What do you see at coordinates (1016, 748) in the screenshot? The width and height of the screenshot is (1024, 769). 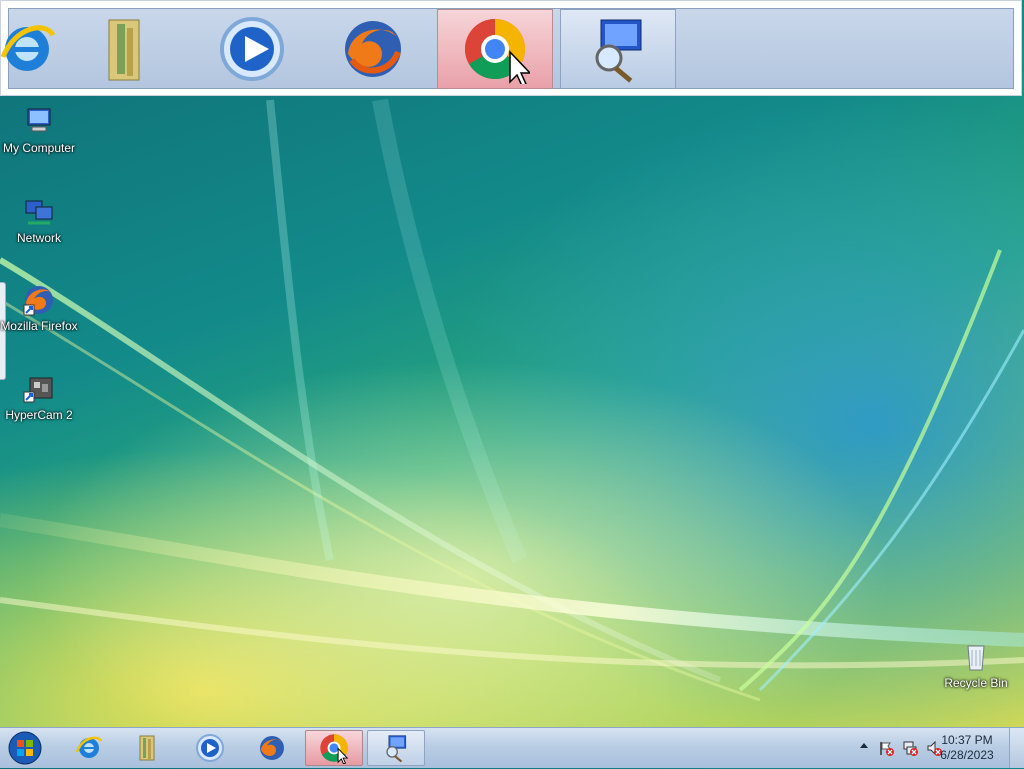 I see `show-desktop-button` at bounding box center [1016, 748].